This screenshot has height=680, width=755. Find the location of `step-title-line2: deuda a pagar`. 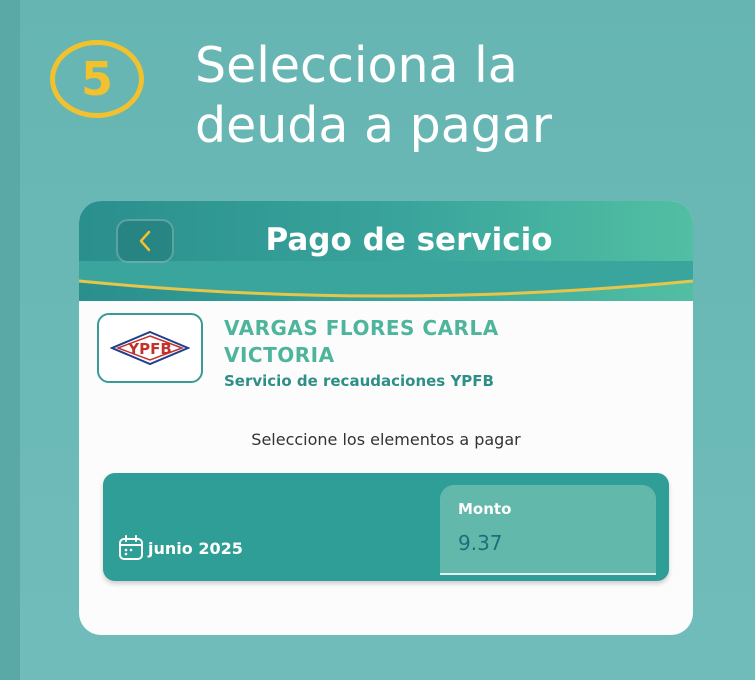

step-title-line2: deuda a pagar is located at coordinates (374, 125).